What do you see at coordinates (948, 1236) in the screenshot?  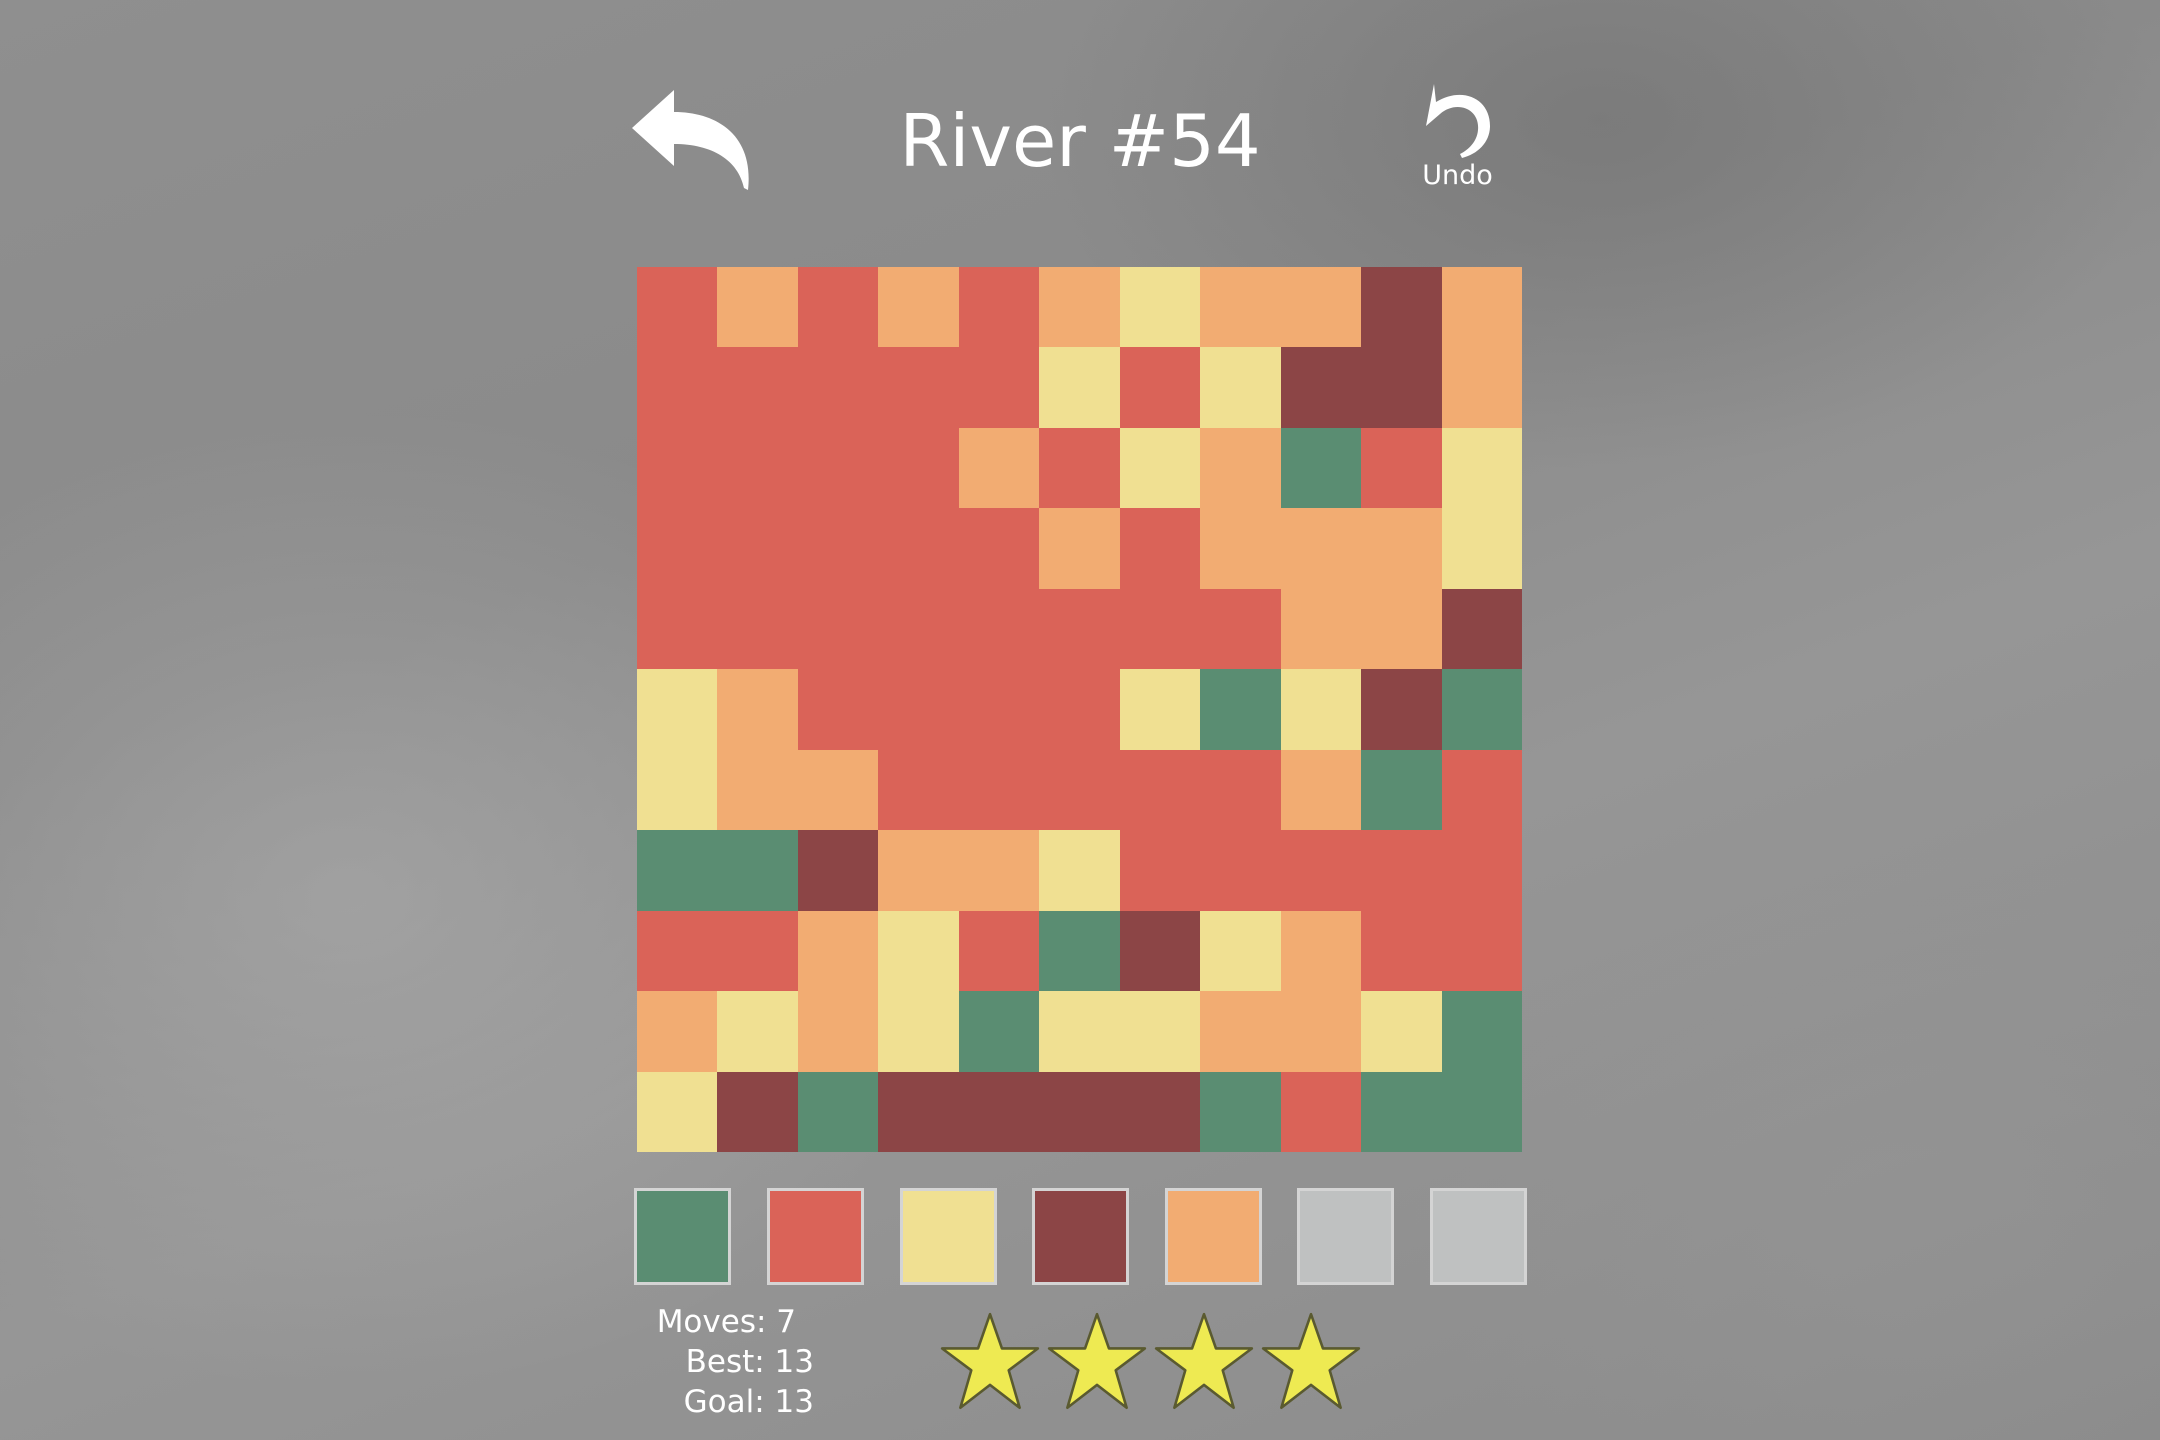 I see `color-swatch-yellow` at bounding box center [948, 1236].